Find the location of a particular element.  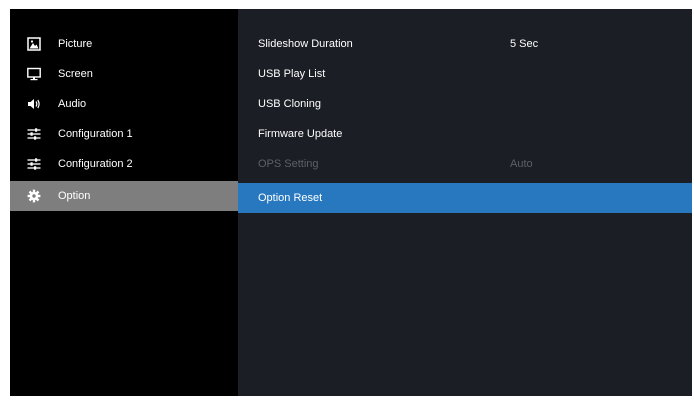

sidebar-item-option: Option is located at coordinates (124, 196).